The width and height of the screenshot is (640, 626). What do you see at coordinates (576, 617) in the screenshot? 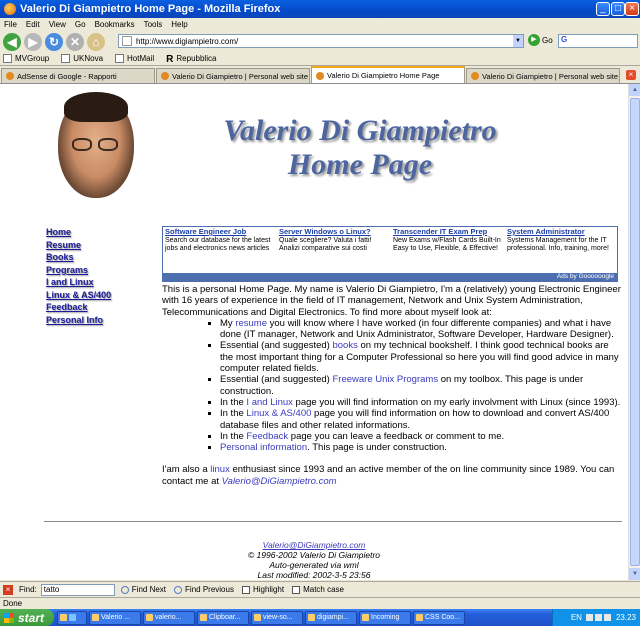
I see `language-indicator: EN` at bounding box center [576, 617].